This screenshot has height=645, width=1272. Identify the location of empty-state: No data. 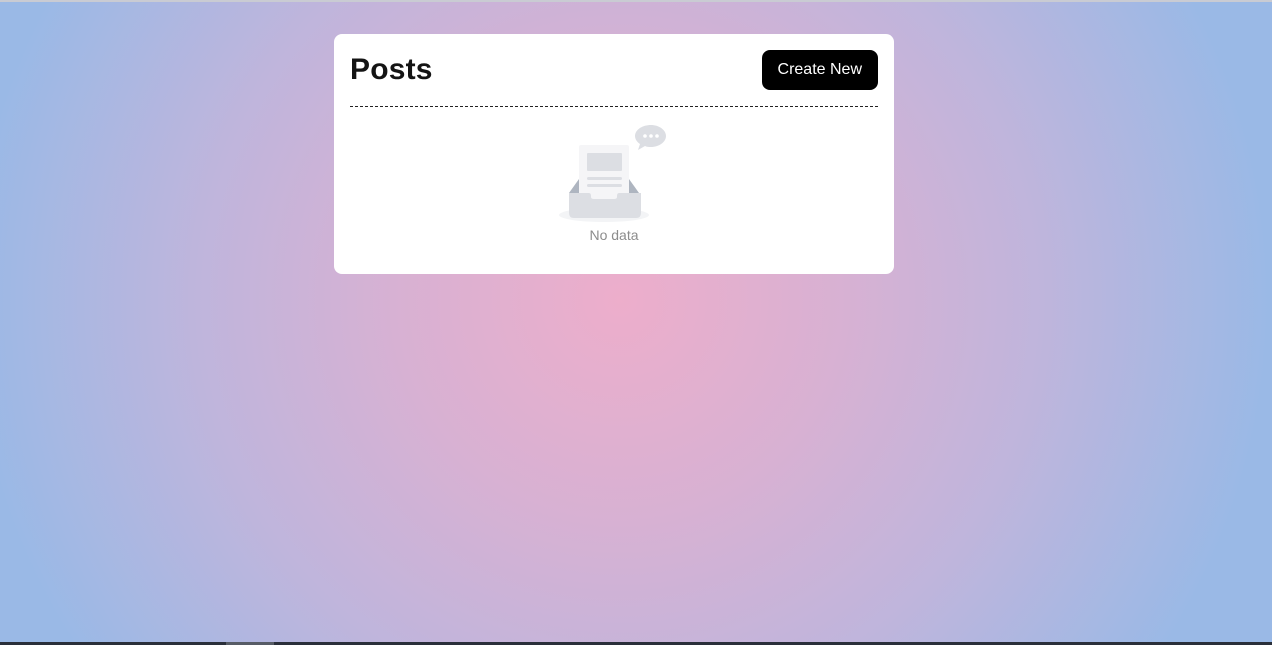
(614, 175).